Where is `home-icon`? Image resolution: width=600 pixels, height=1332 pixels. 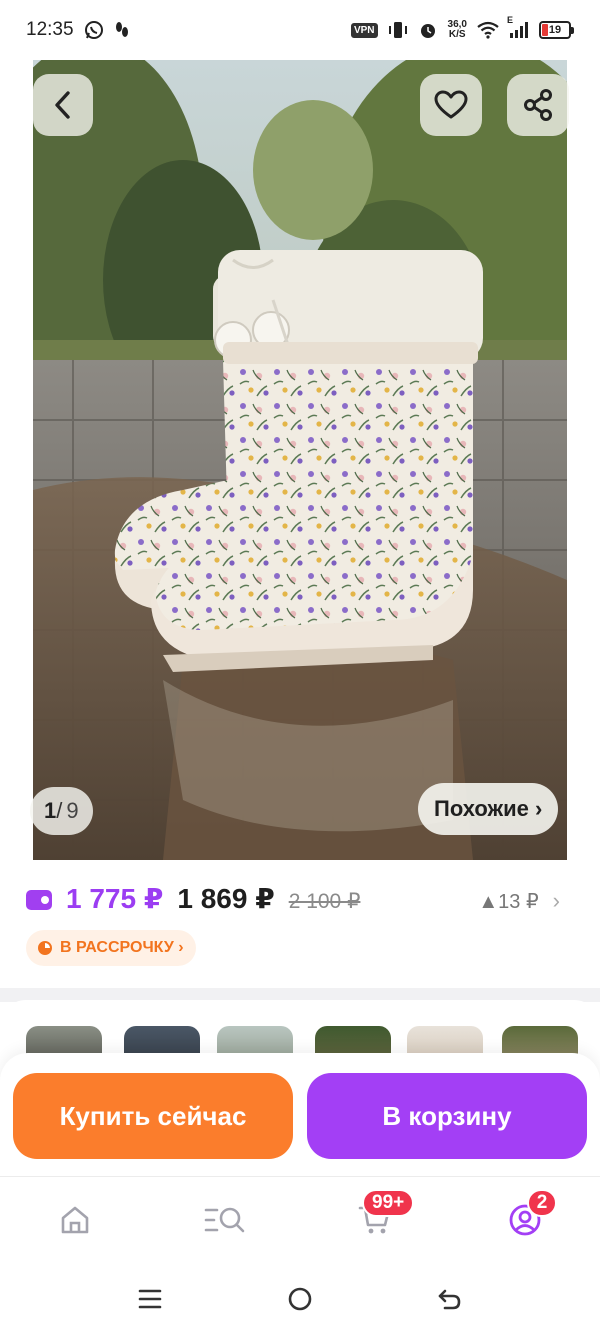 home-icon is located at coordinates (75, 1220).